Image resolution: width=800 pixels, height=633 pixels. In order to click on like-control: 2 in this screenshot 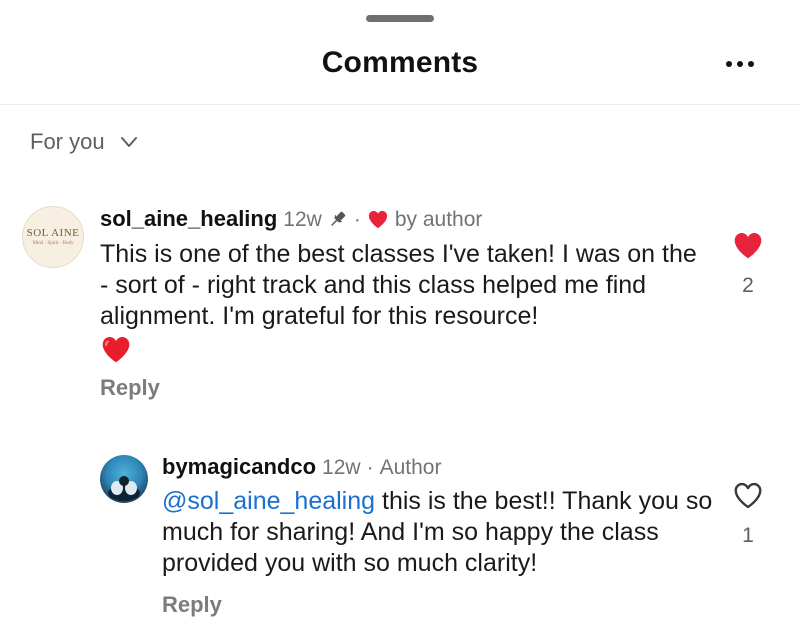, I will do `click(748, 264)`.